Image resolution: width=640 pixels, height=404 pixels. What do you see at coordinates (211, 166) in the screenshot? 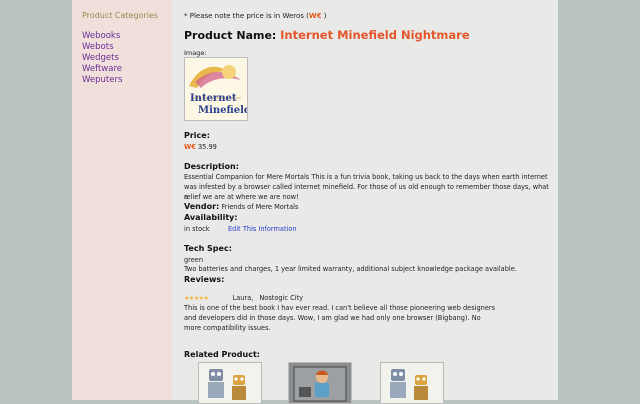
I see `description-label: Description:` at bounding box center [211, 166].